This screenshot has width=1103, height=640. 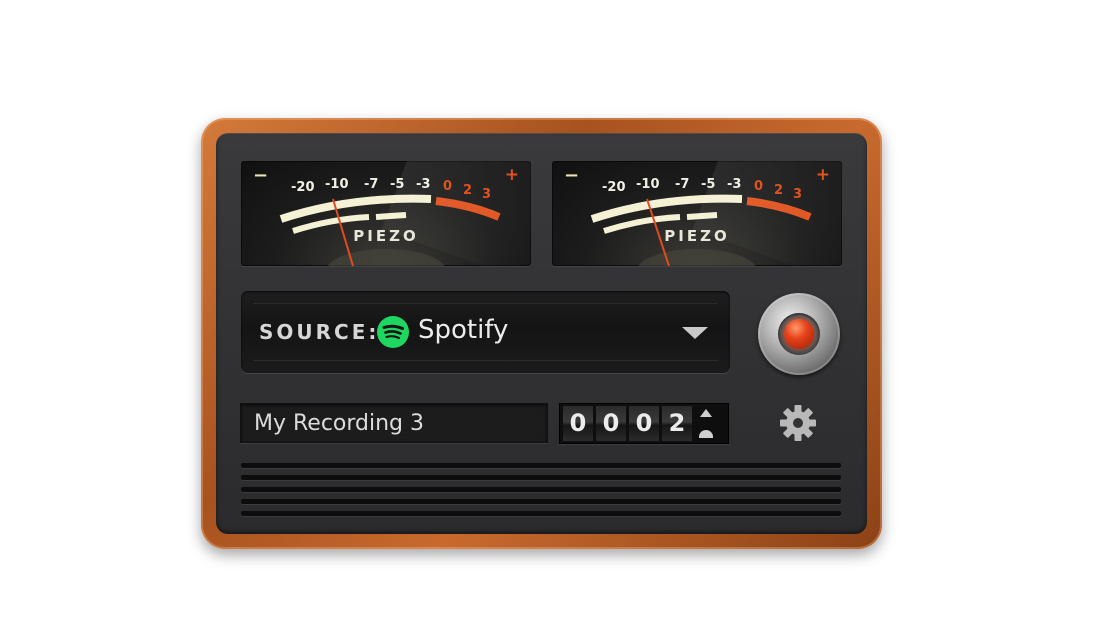 I want to click on timer-stepper, so click(x=705, y=423).